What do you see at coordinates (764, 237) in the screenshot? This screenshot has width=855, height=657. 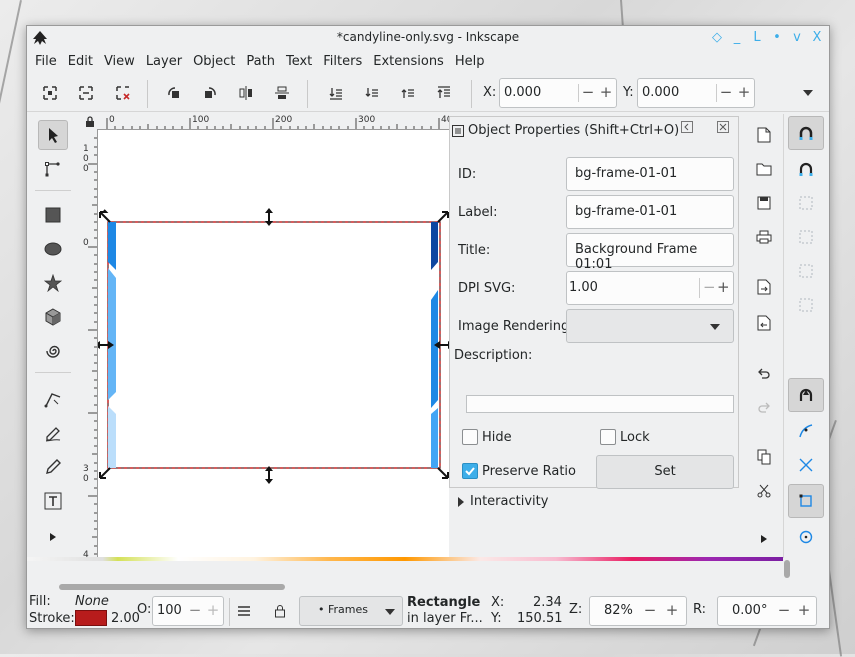 I see `print-icon` at bounding box center [764, 237].